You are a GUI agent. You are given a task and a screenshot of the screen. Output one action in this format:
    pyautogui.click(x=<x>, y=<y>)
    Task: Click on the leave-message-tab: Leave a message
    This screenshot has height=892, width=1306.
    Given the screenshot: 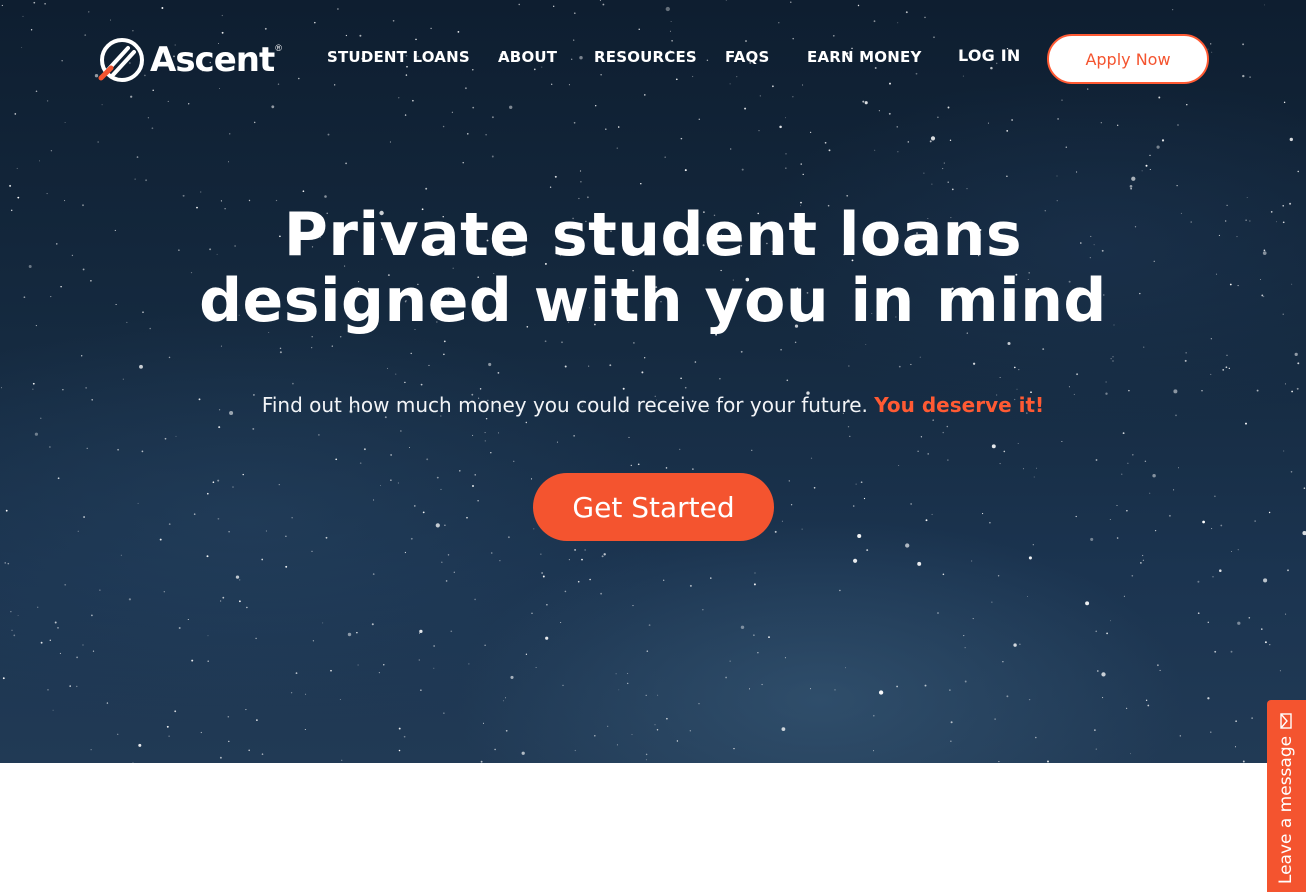 What is the action you would take?
    pyautogui.click(x=1286, y=796)
    